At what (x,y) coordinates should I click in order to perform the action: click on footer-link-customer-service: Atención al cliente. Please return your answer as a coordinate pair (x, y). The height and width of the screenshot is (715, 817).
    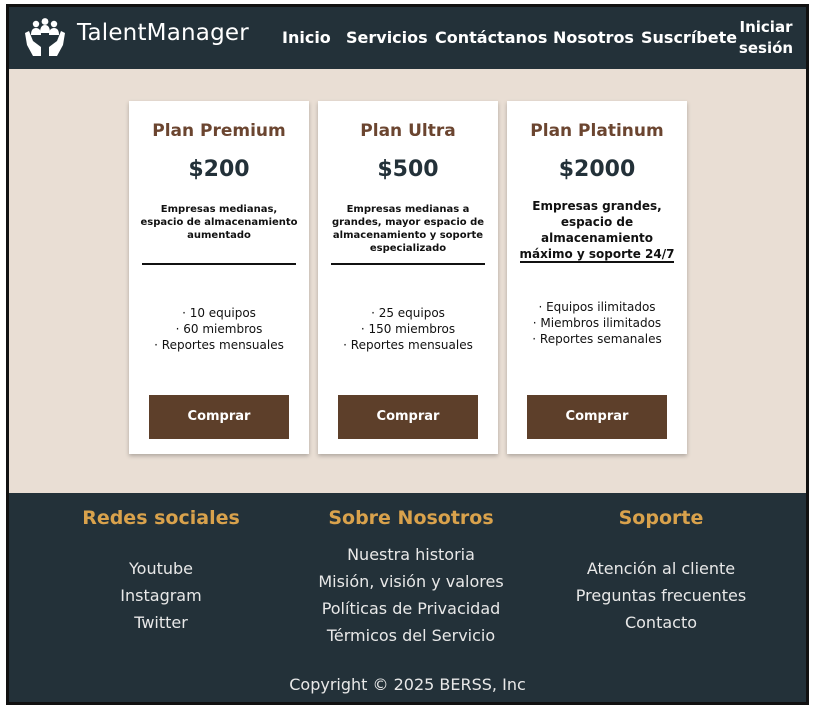
    Looking at the image, I should click on (661, 568).